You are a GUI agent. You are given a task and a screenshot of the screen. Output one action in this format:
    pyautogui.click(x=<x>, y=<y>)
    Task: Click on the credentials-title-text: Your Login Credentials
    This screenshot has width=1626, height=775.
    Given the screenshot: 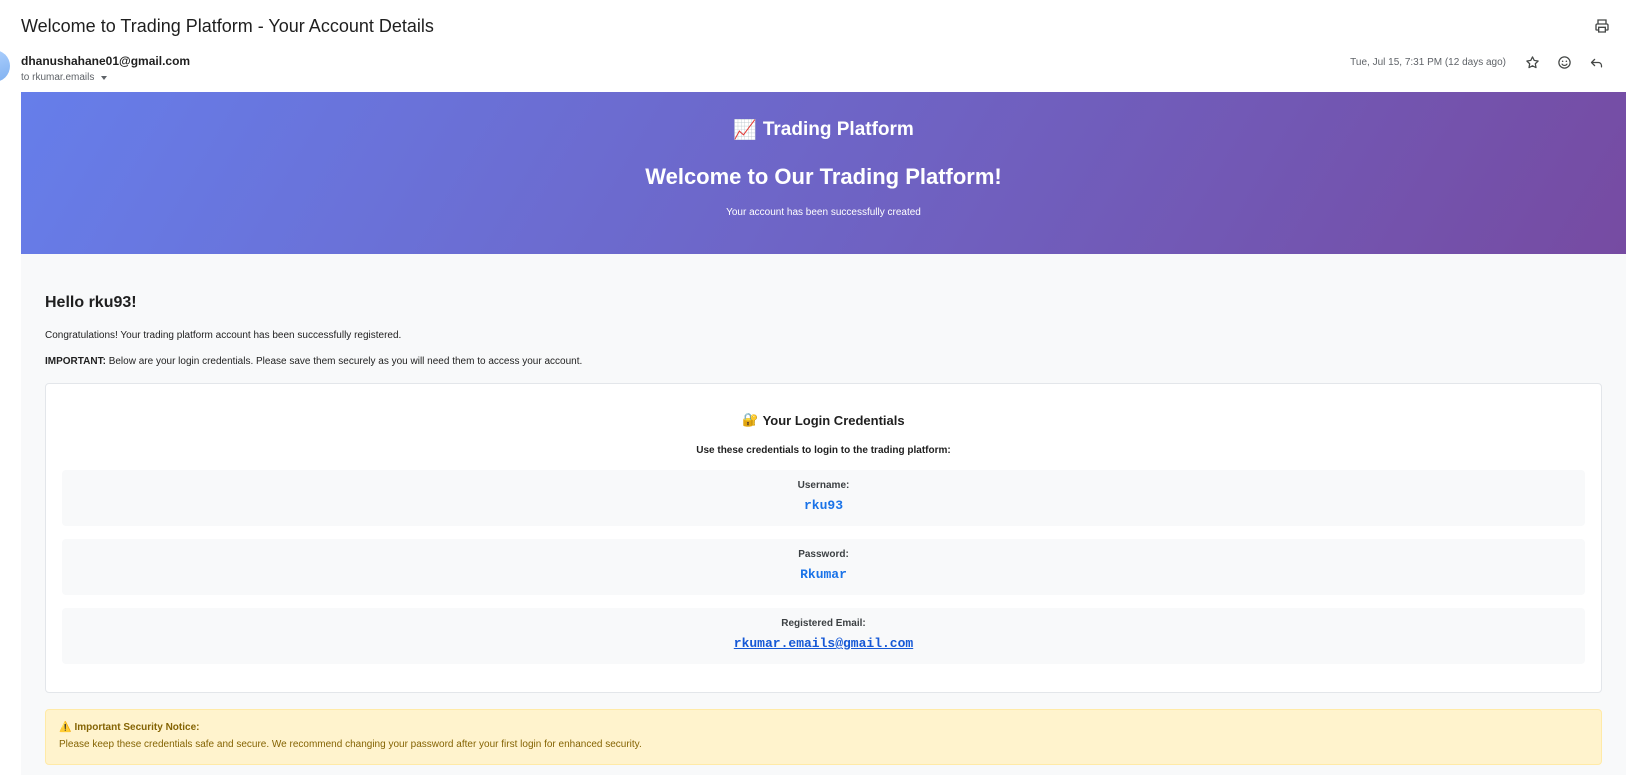 What is the action you would take?
    pyautogui.click(x=833, y=420)
    